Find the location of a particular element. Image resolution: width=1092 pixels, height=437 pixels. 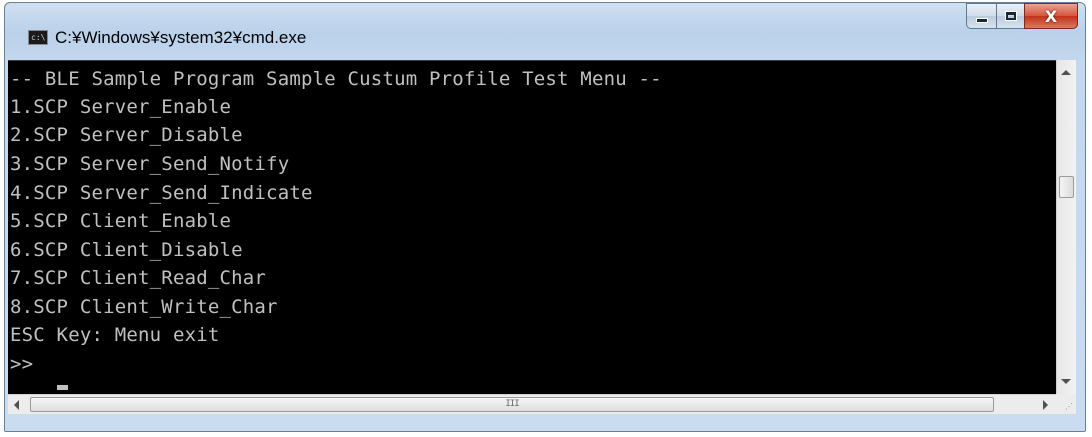

menu-item-line: 5.SCP Client_Enable is located at coordinates (121, 221).